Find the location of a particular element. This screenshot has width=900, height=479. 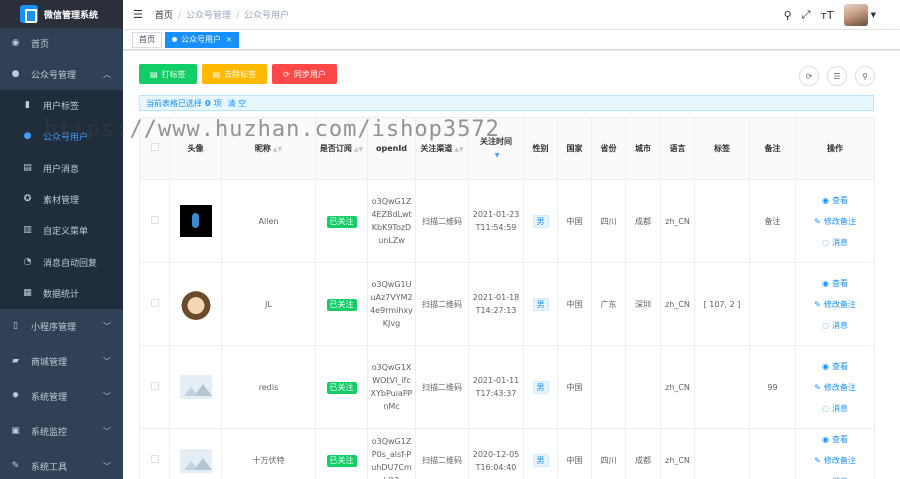

fullscreen-icon: ⤢ is located at coordinates (806, 15).